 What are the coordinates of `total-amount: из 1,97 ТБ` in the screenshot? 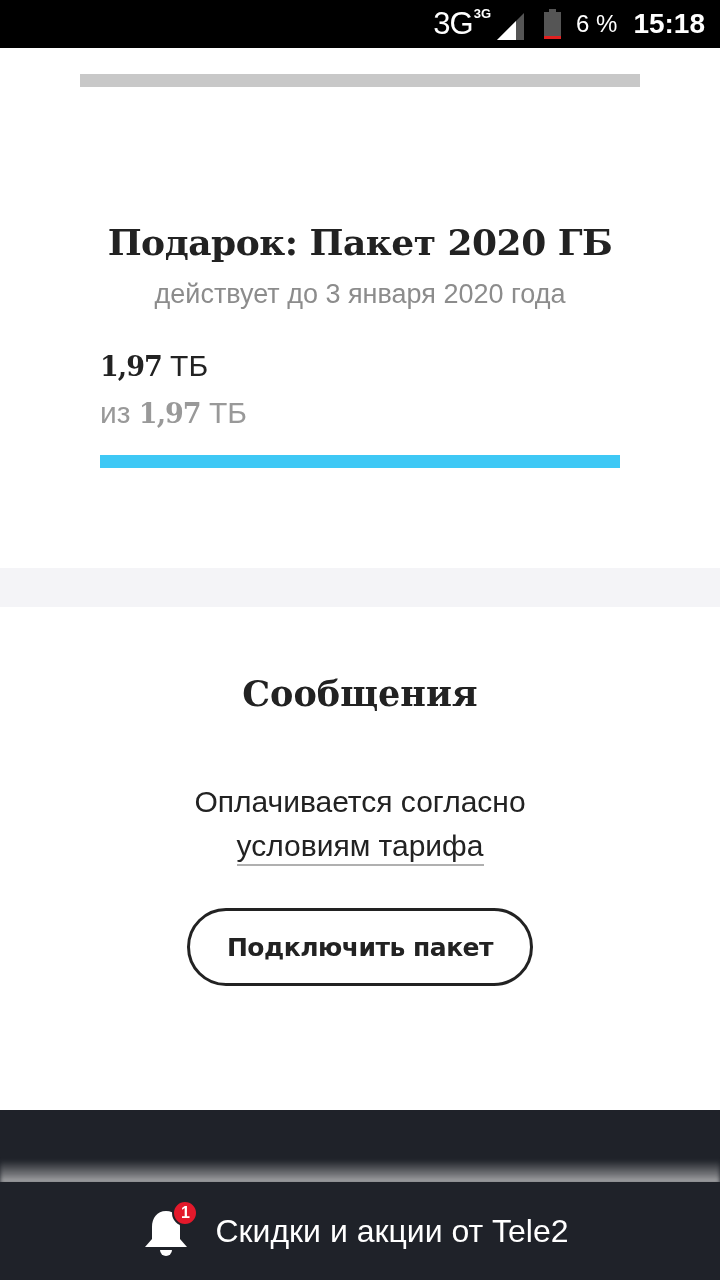 It's located at (173, 413).